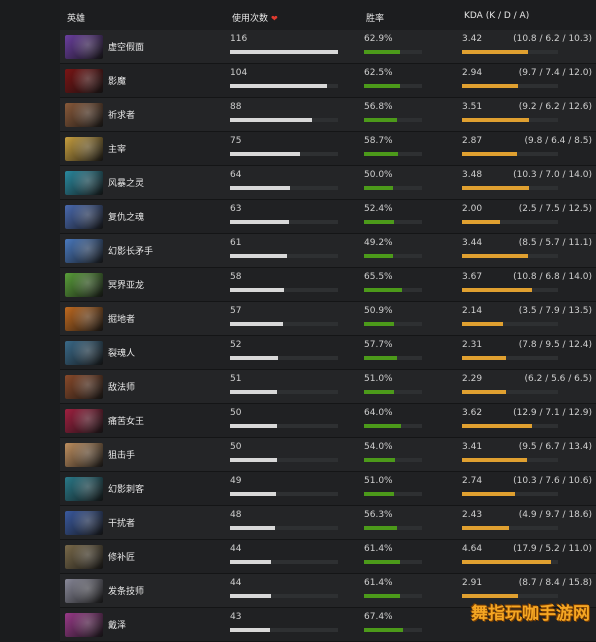 The width and height of the screenshot is (596, 642). Describe the element at coordinates (328, 115) in the screenshot. I see `table-row: 祈求者 88 56.8% 3.51 (9.2 / 6.2 / 12.6)` at that location.